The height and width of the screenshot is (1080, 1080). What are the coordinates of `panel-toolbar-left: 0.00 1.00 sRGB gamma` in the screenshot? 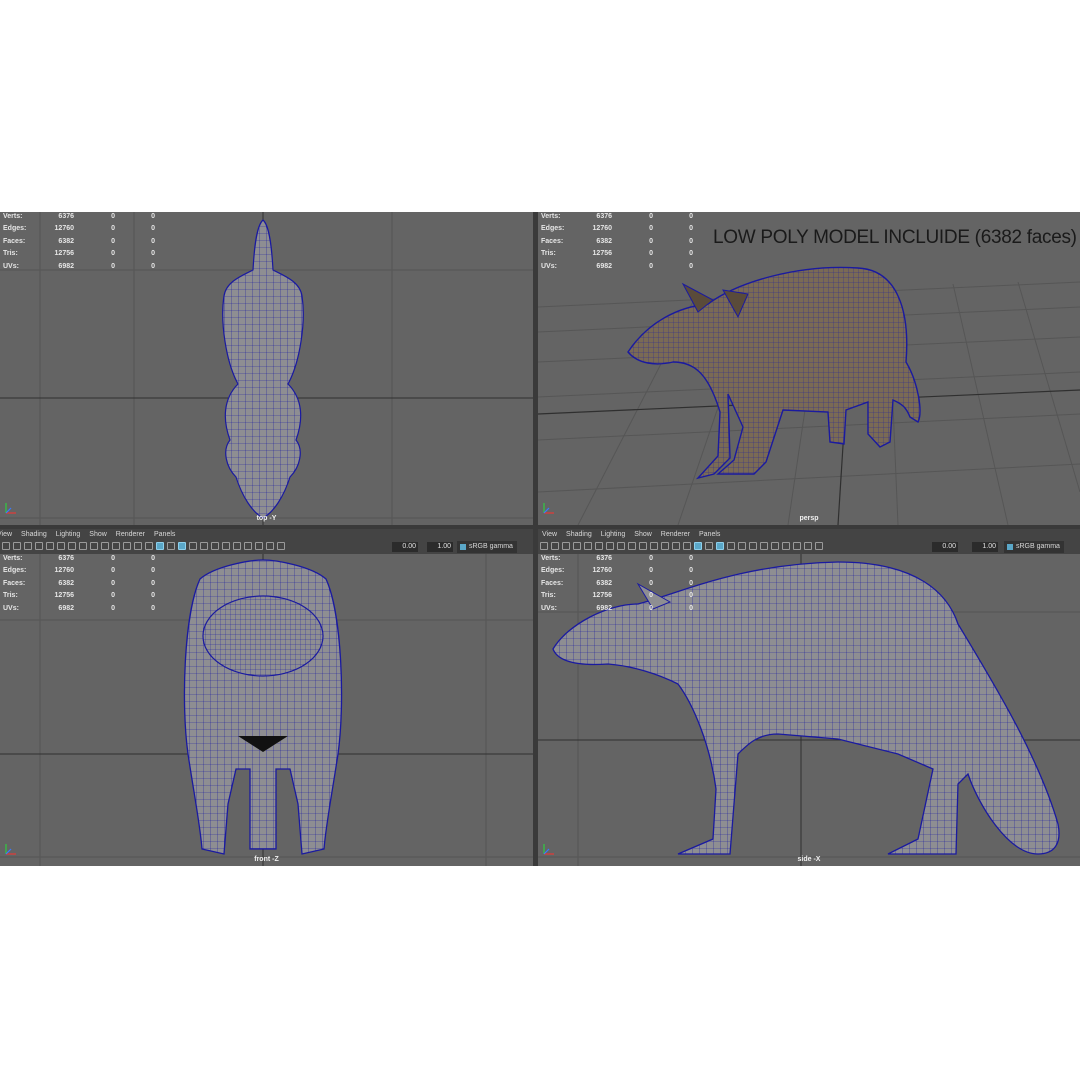 It's located at (266, 547).